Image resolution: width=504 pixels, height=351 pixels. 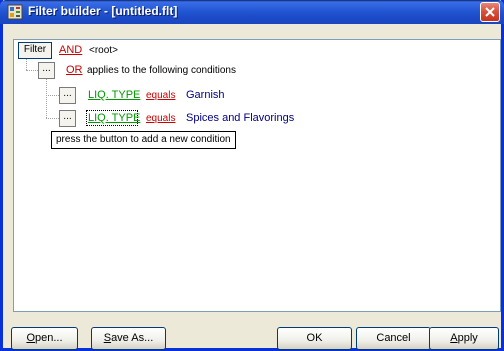 I want to click on root-operator-link: AND, so click(x=70, y=50).